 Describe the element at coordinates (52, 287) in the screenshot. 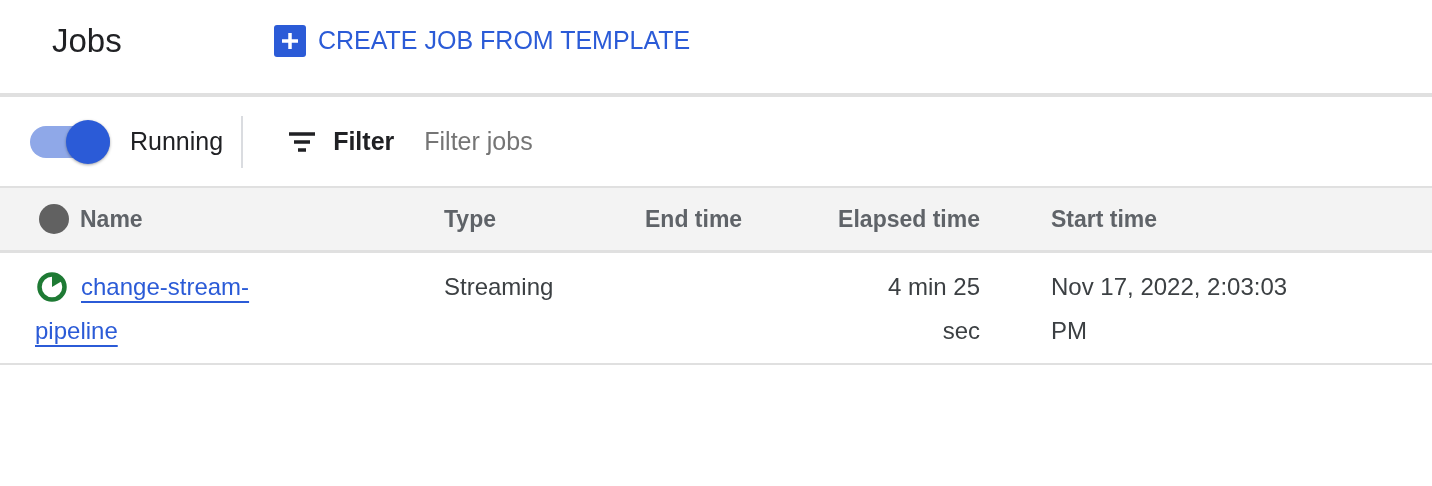

I see `running-status-icon` at that location.